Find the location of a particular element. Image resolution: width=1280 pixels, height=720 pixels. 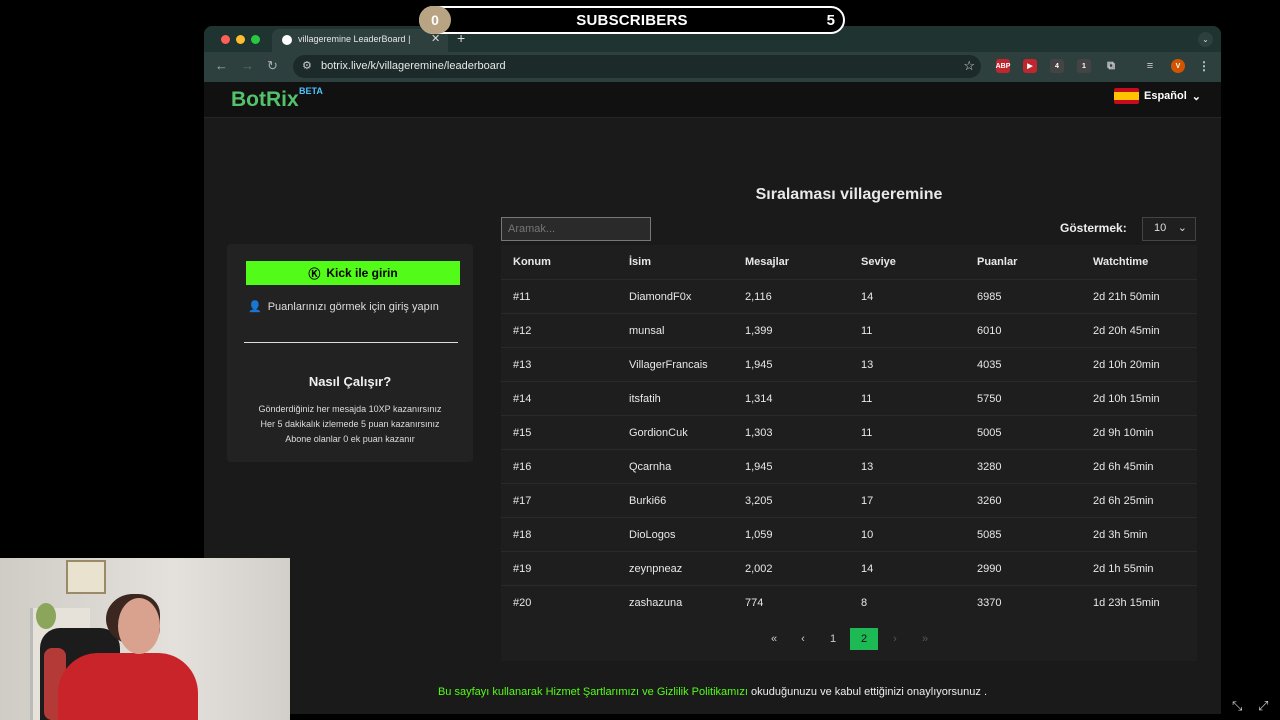

how-it-works-title: Nasıl Çalışır? is located at coordinates (350, 381).